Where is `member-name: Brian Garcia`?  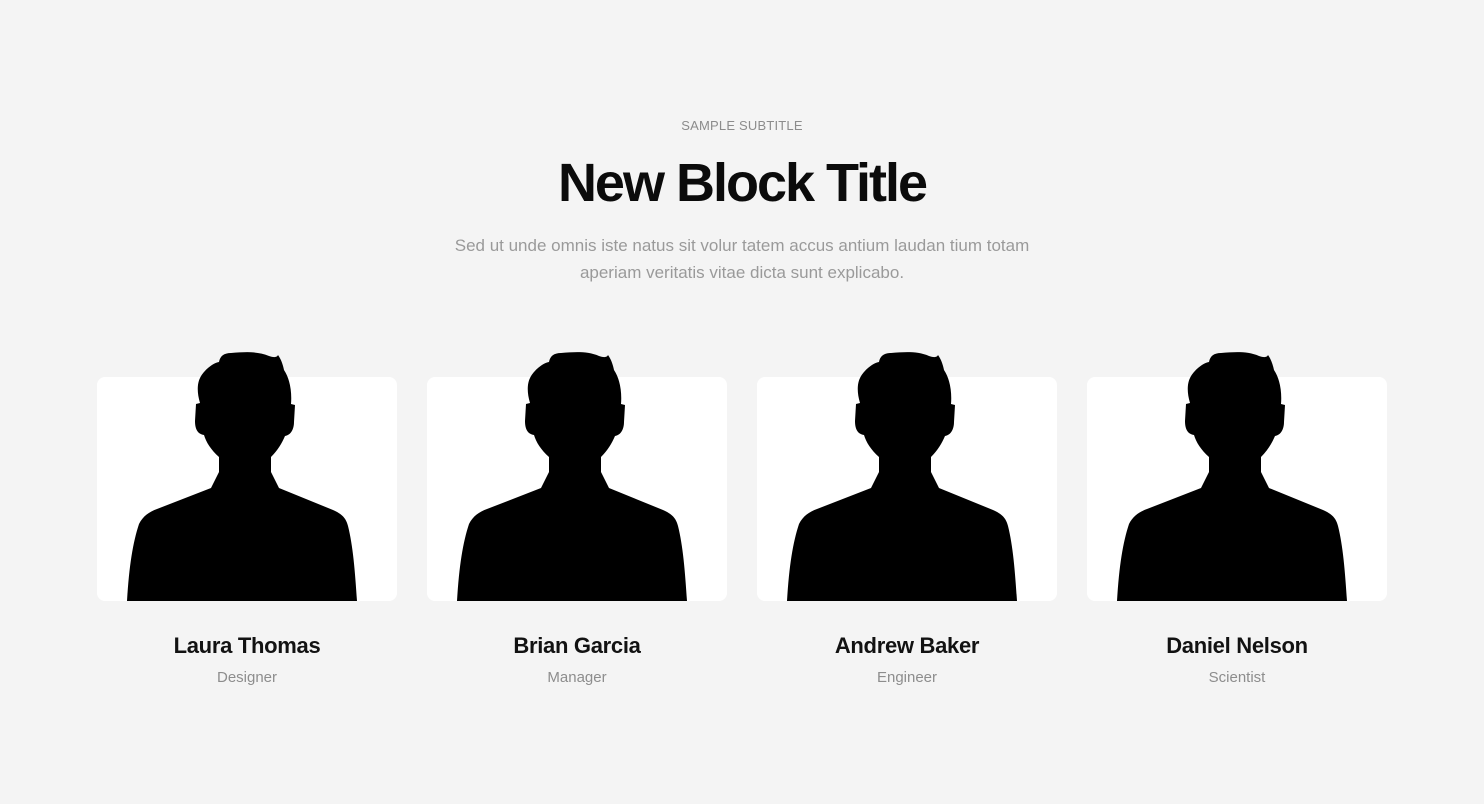
member-name: Brian Garcia is located at coordinates (577, 645).